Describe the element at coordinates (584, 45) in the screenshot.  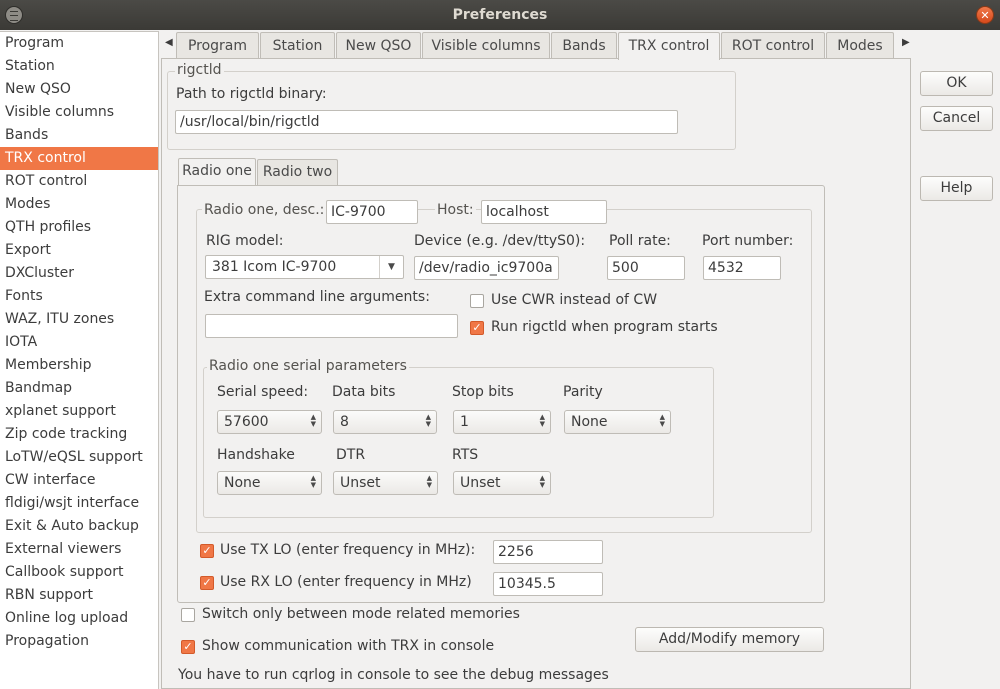
I see `tab-bands: Bands` at that location.